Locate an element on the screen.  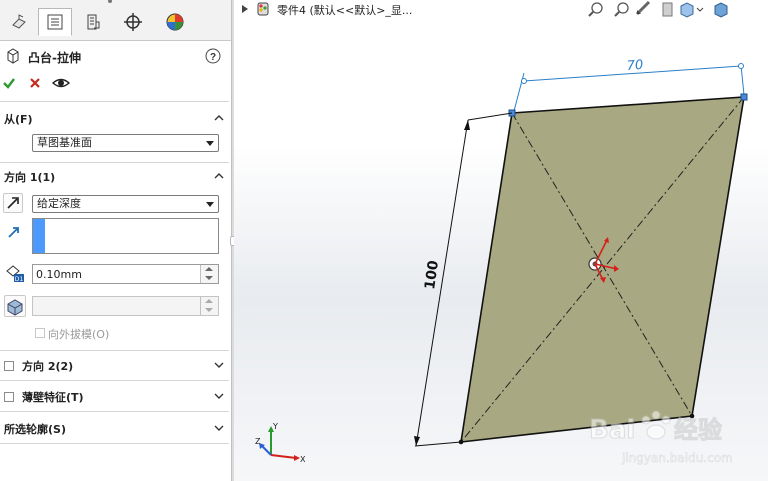
depth-input: 0.10mm is located at coordinates (125, 274).